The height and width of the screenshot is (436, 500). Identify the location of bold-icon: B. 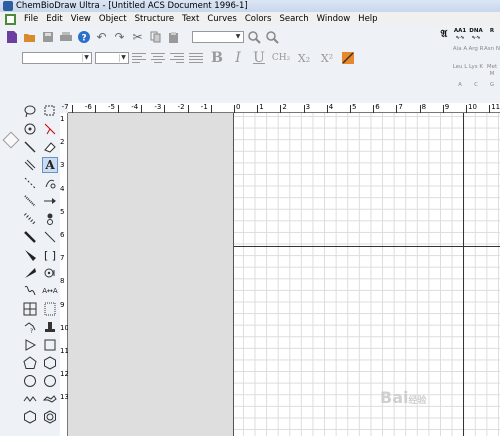
(217, 58).